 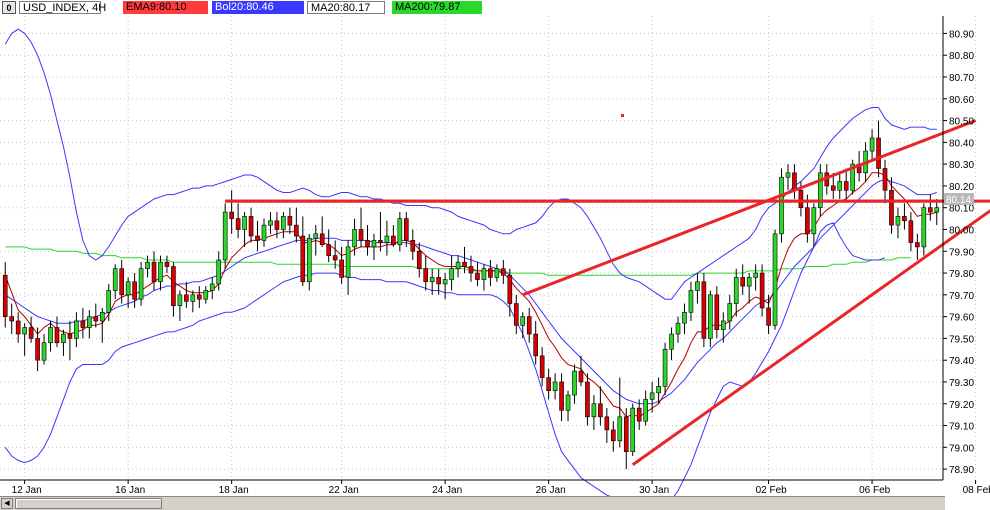 What do you see at coordinates (27, 490) in the screenshot?
I see `time-tick-label: 12 Jan` at bounding box center [27, 490].